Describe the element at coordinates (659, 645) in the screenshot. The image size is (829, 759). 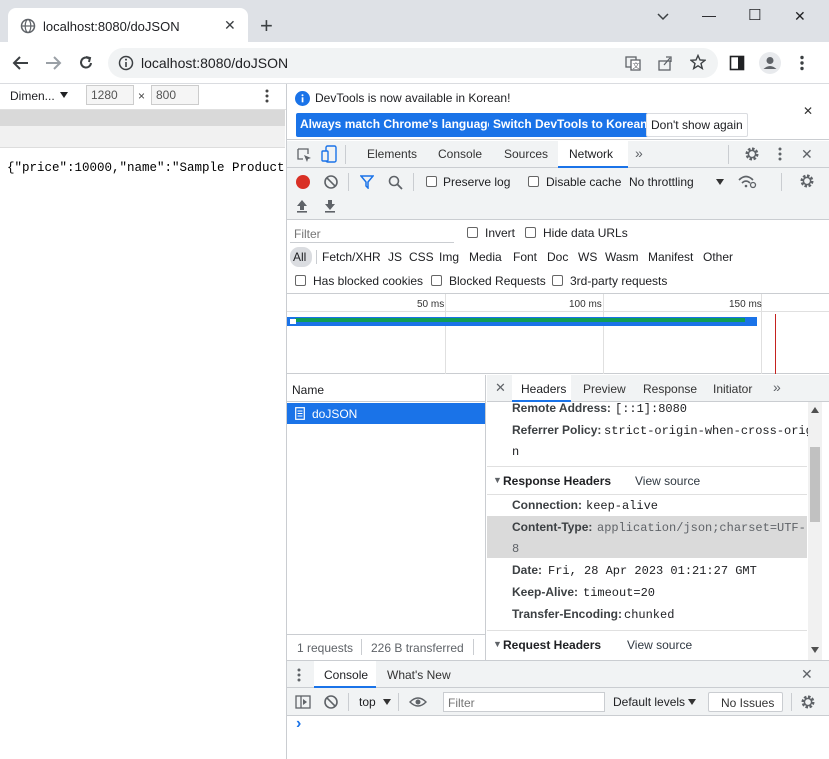
I see `view-source-link-2: View source` at that location.